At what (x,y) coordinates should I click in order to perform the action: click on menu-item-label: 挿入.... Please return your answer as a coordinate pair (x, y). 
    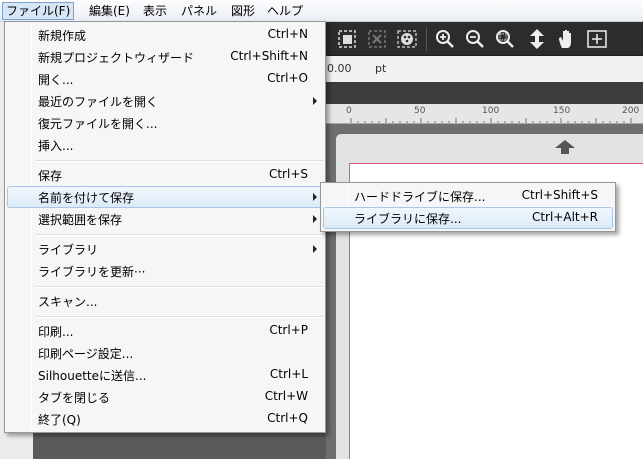
    Looking at the image, I should click on (56, 146).